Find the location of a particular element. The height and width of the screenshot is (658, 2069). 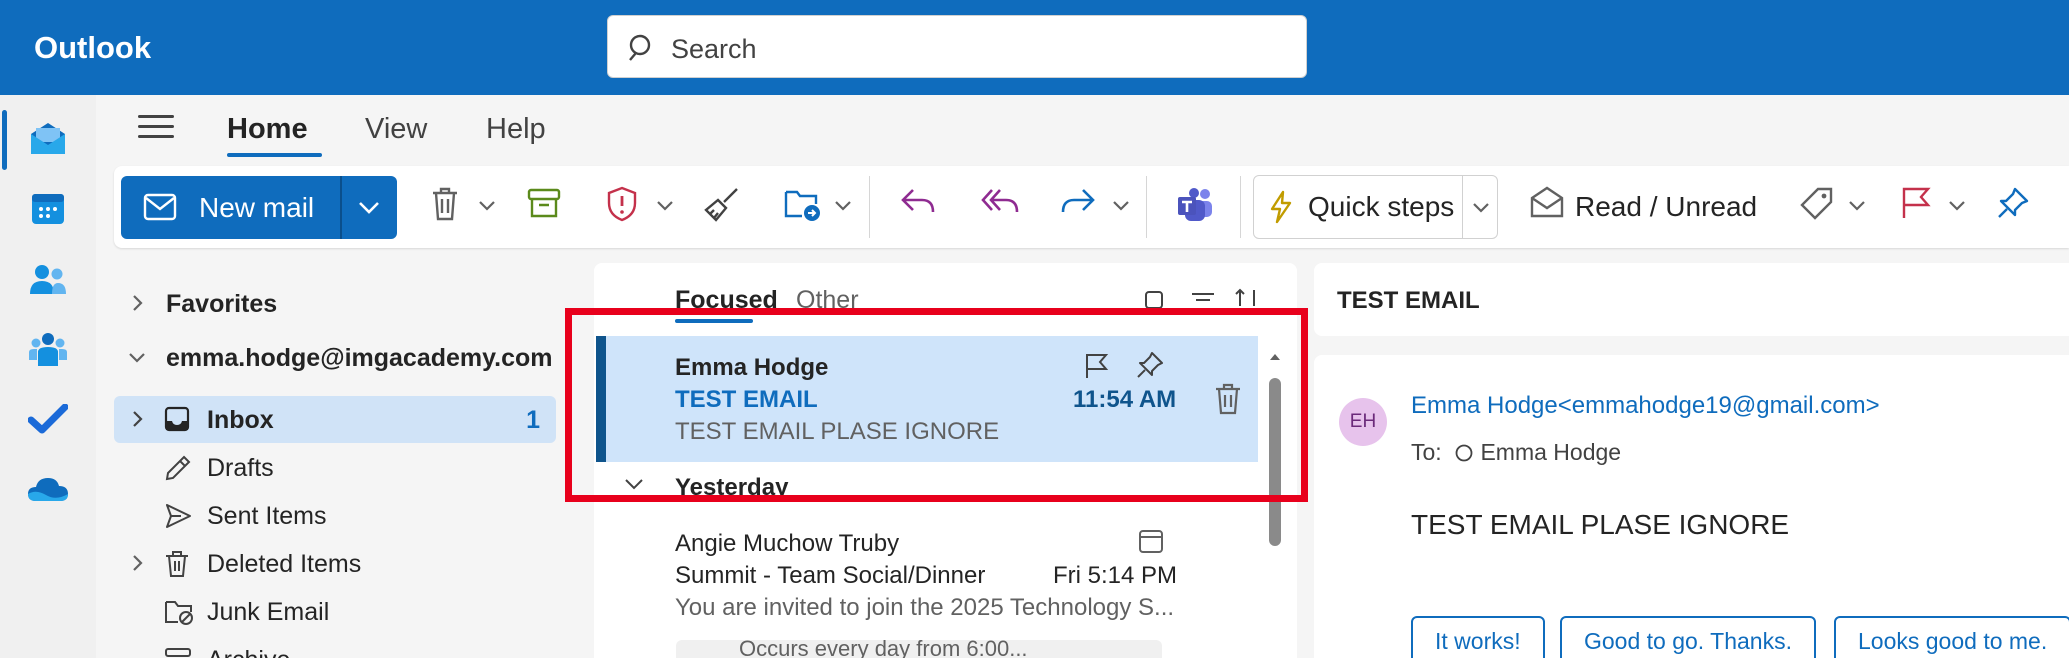

flag-chevron-down-icon is located at coordinates (1957, 206).